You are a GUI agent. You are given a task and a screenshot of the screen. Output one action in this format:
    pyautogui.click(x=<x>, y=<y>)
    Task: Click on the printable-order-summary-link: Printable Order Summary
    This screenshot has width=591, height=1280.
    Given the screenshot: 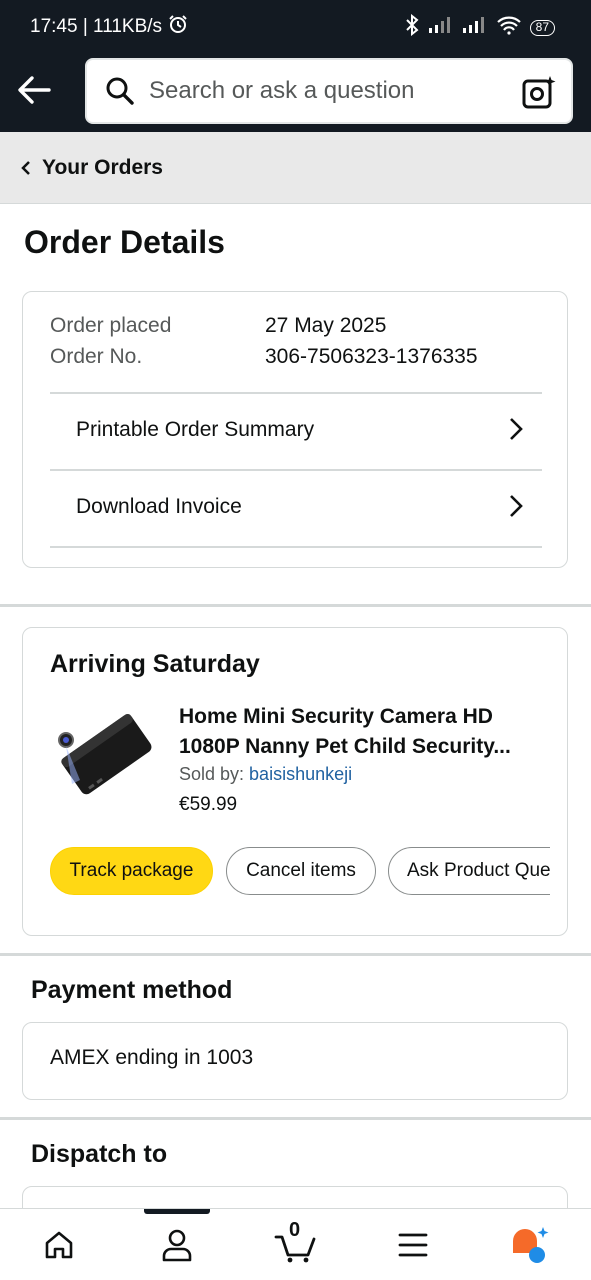 What is the action you would take?
    pyautogui.click(x=296, y=430)
    